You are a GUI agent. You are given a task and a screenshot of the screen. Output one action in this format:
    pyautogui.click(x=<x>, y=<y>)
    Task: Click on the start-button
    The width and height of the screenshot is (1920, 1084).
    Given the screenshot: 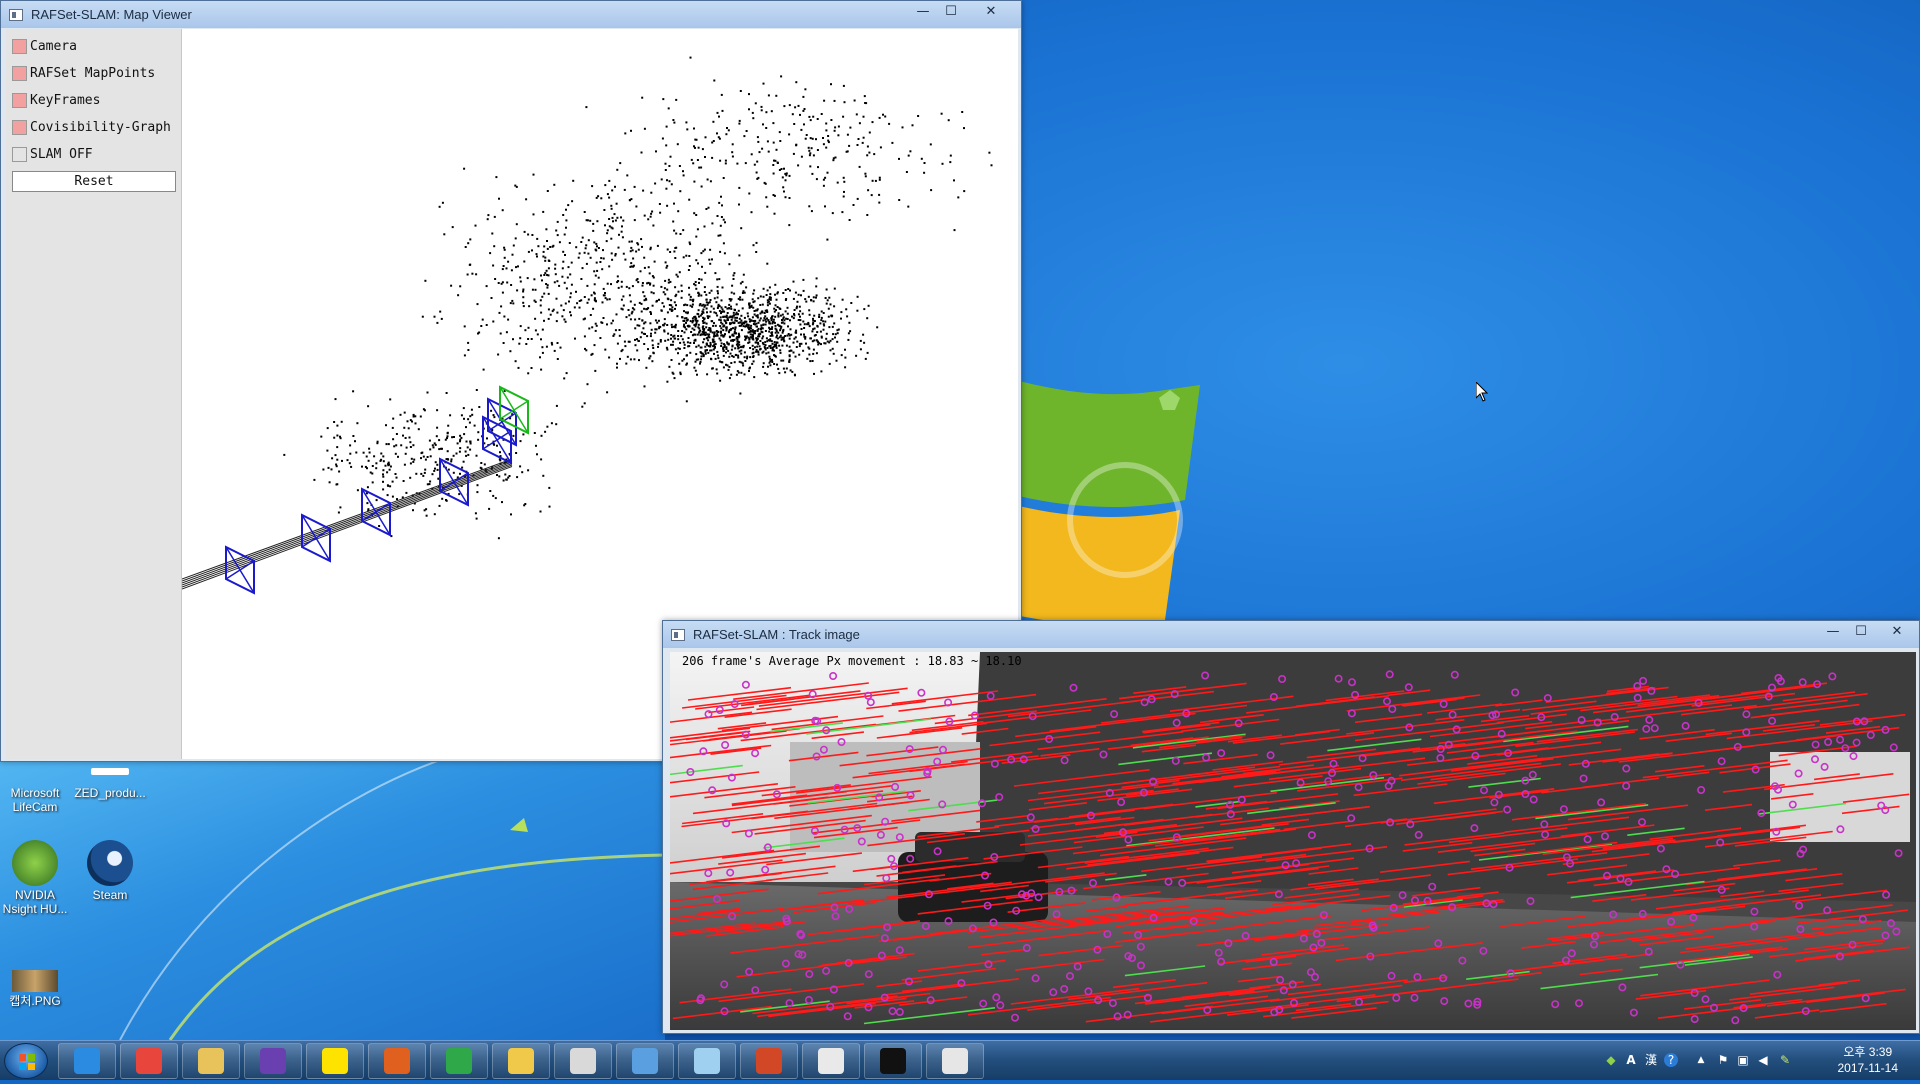 What is the action you would take?
    pyautogui.click(x=26, y=1061)
    